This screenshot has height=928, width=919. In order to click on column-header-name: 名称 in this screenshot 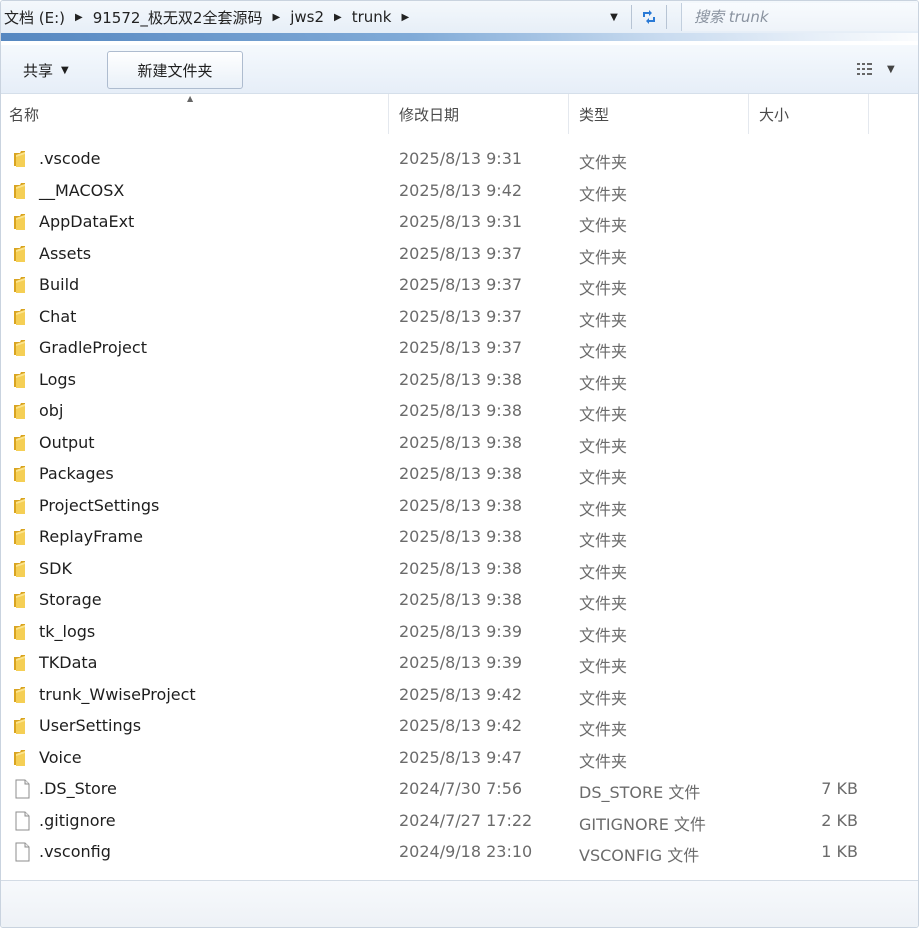, I will do `click(195, 114)`.